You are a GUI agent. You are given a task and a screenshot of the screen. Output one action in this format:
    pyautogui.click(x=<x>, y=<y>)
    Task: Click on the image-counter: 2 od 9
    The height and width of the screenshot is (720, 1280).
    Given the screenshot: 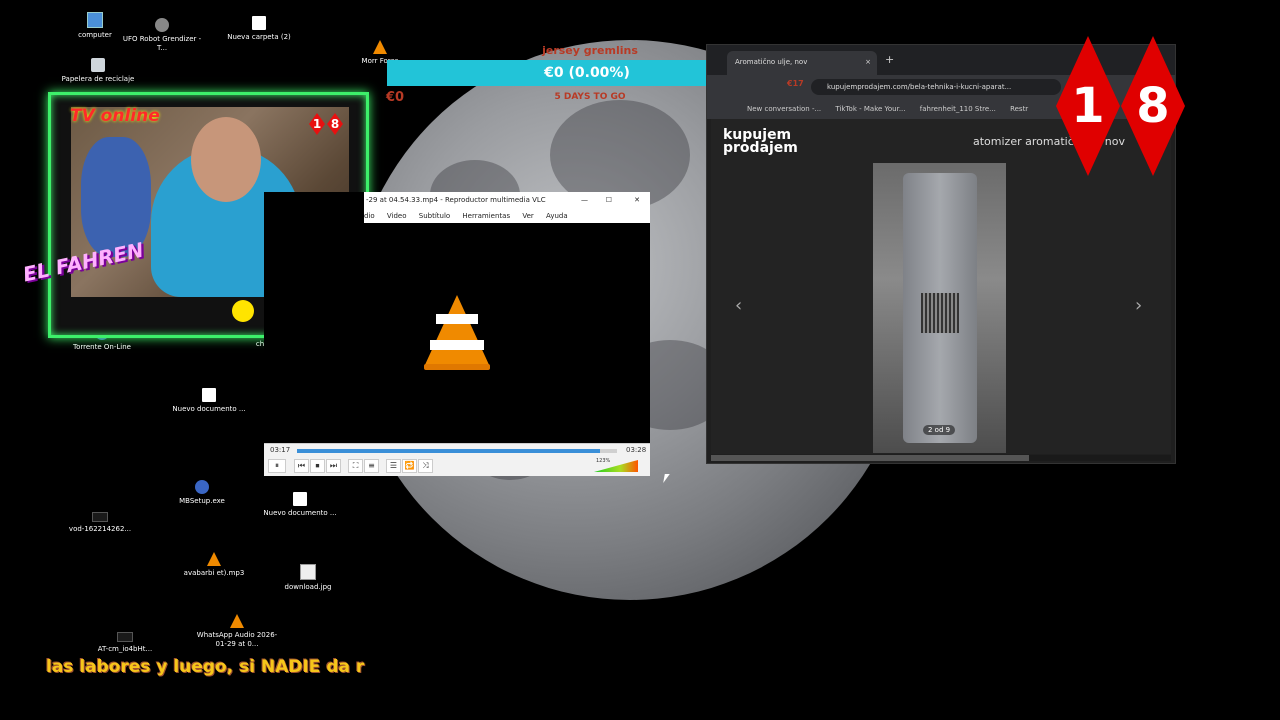 What is the action you would take?
    pyautogui.click(x=939, y=430)
    